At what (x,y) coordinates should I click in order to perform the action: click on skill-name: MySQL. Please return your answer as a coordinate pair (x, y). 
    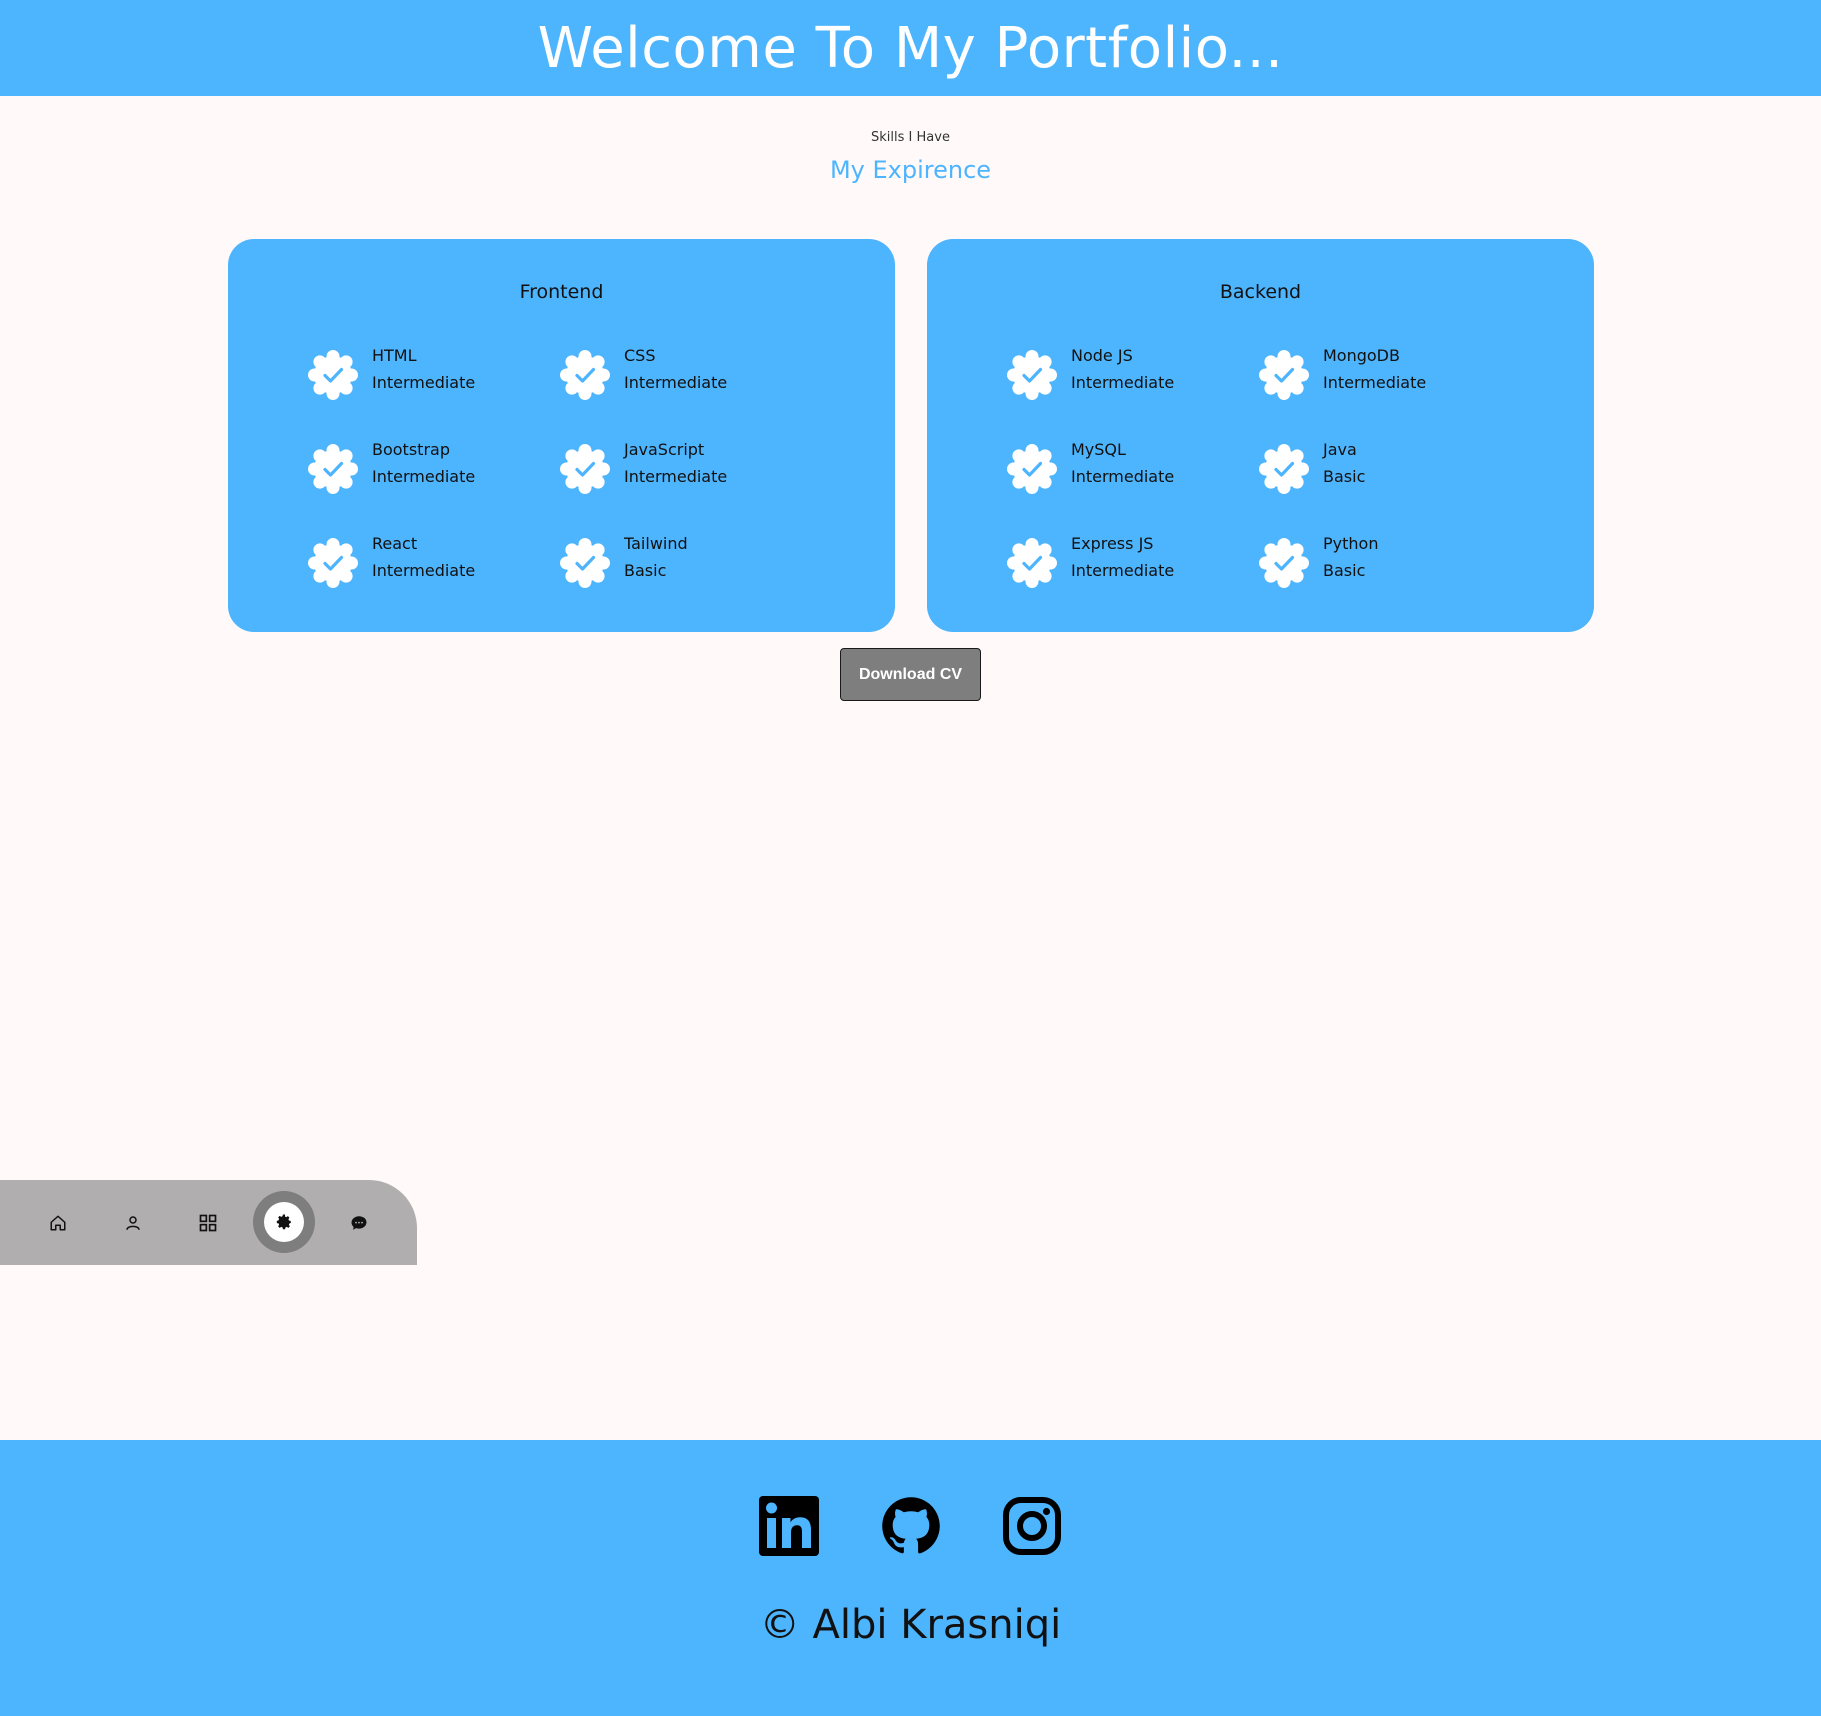
    Looking at the image, I should click on (1098, 449).